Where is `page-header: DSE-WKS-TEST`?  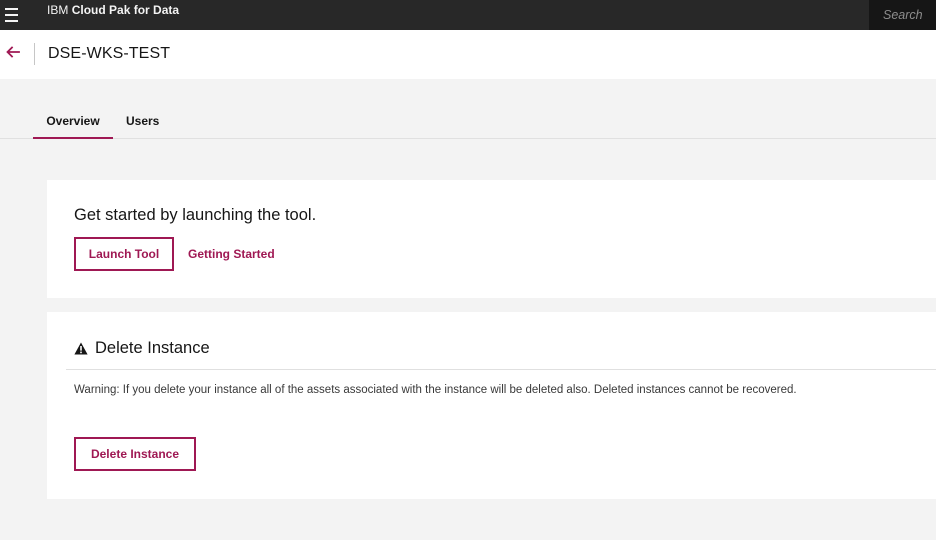
page-header: DSE-WKS-TEST is located at coordinates (468, 54).